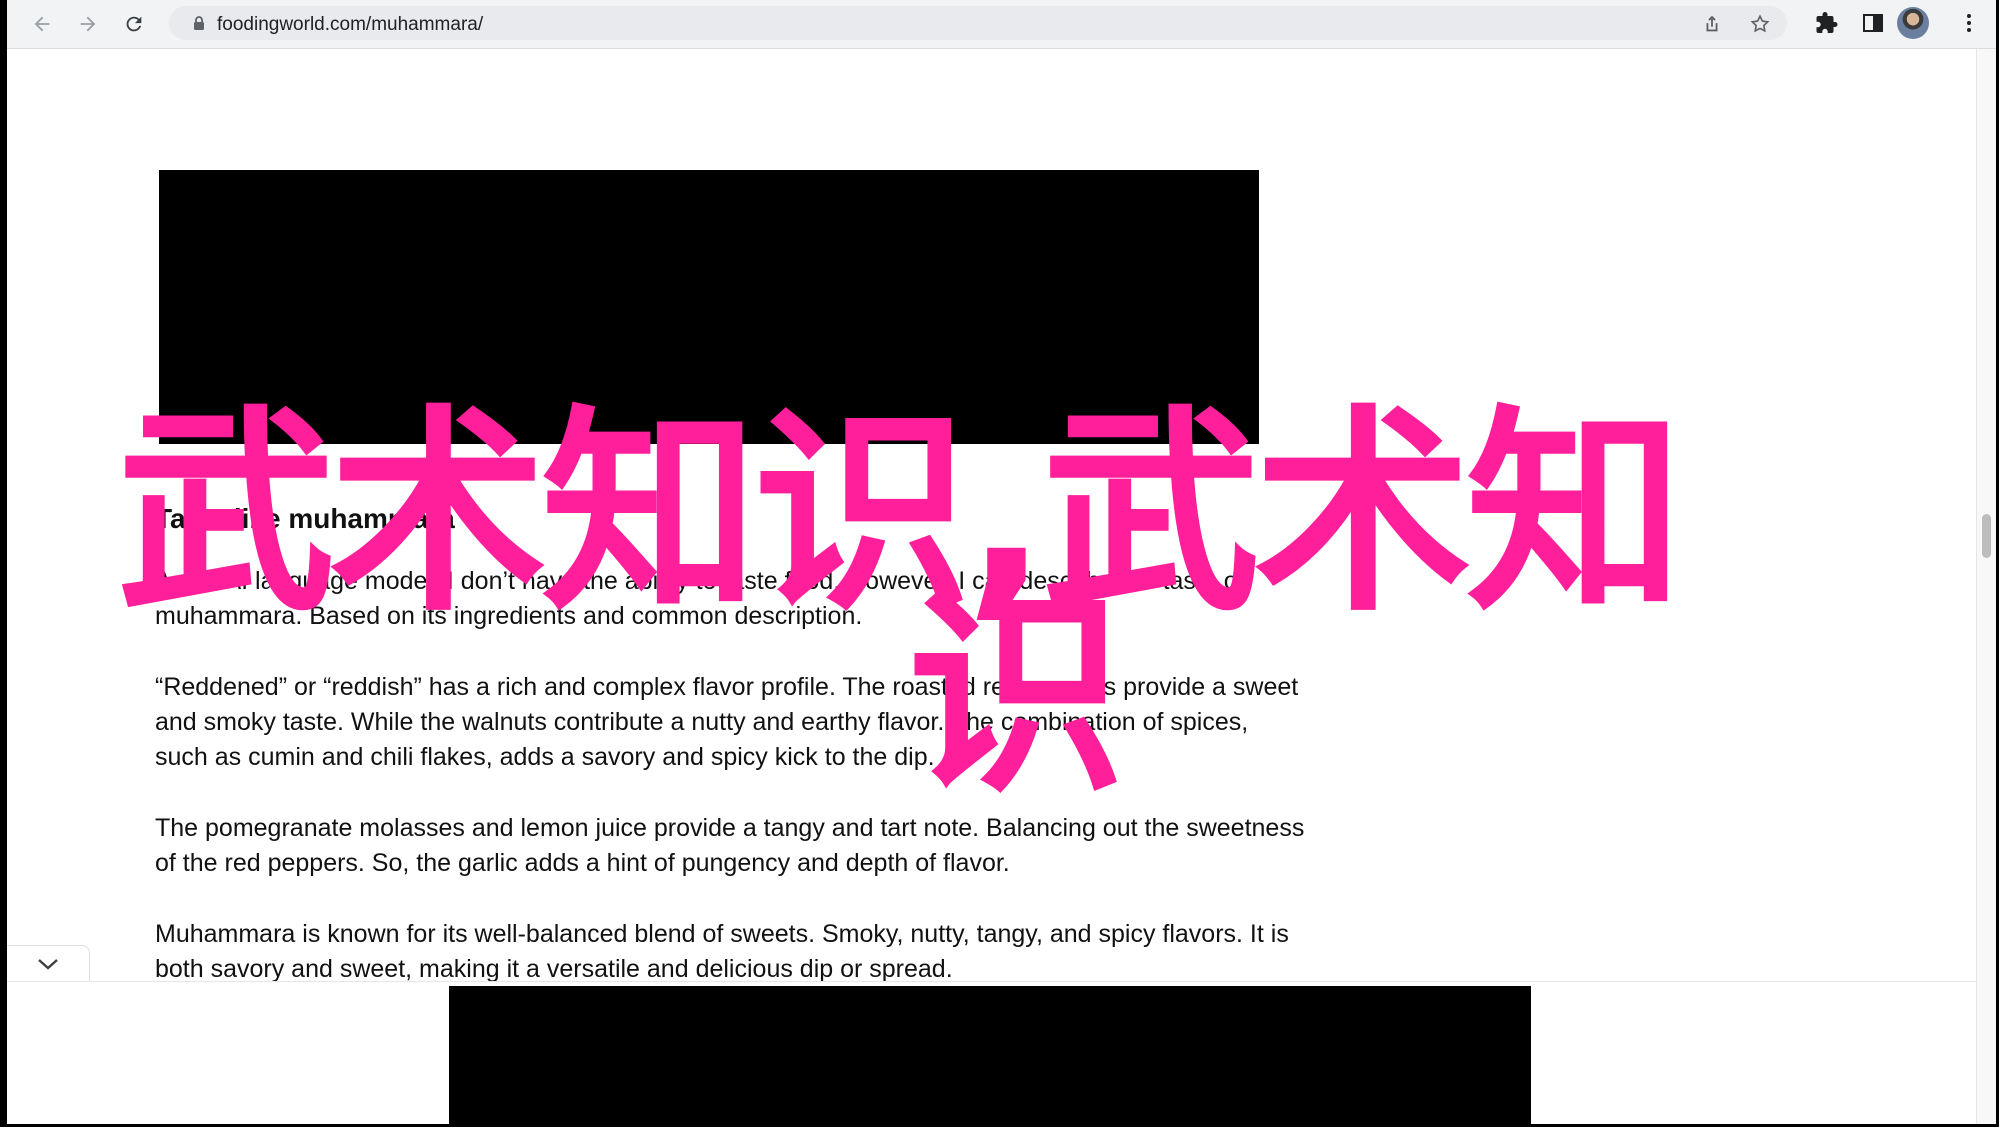 Image resolution: width=1999 pixels, height=1127 pixels. I want to click on browser-toolbar: foodingworld.com/muhammara/, so click(1001, 24).